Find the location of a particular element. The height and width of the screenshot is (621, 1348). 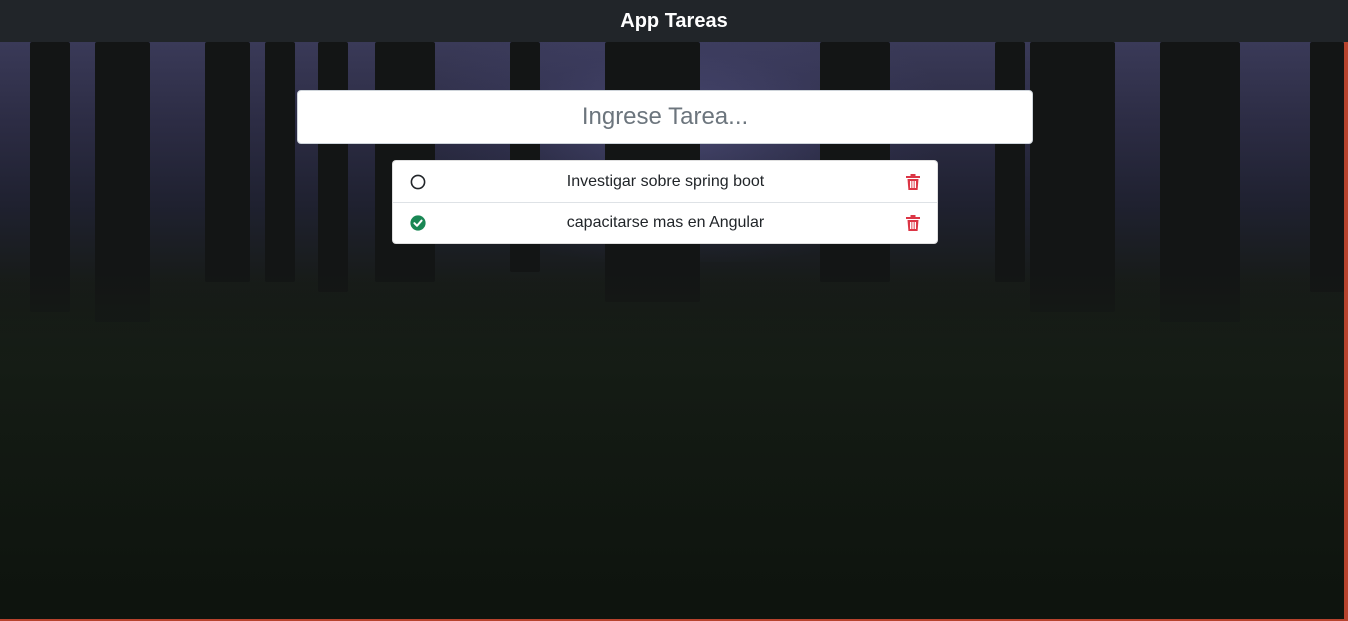

app-title: App Tareas is located at coordinates (674, 20).